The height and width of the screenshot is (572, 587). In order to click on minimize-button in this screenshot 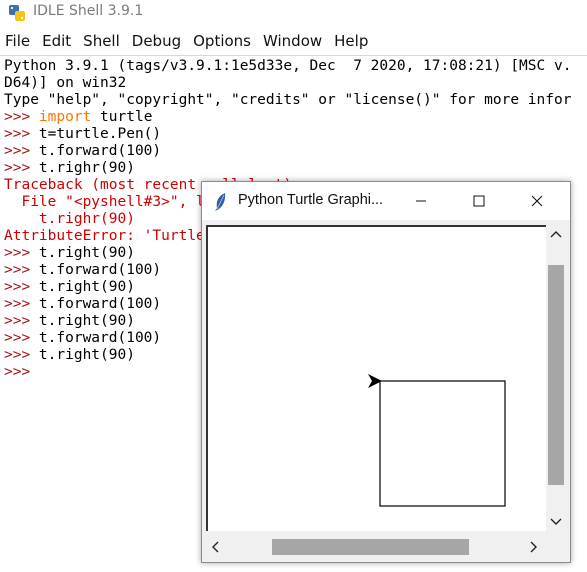, I will do `click(421, 201)`.